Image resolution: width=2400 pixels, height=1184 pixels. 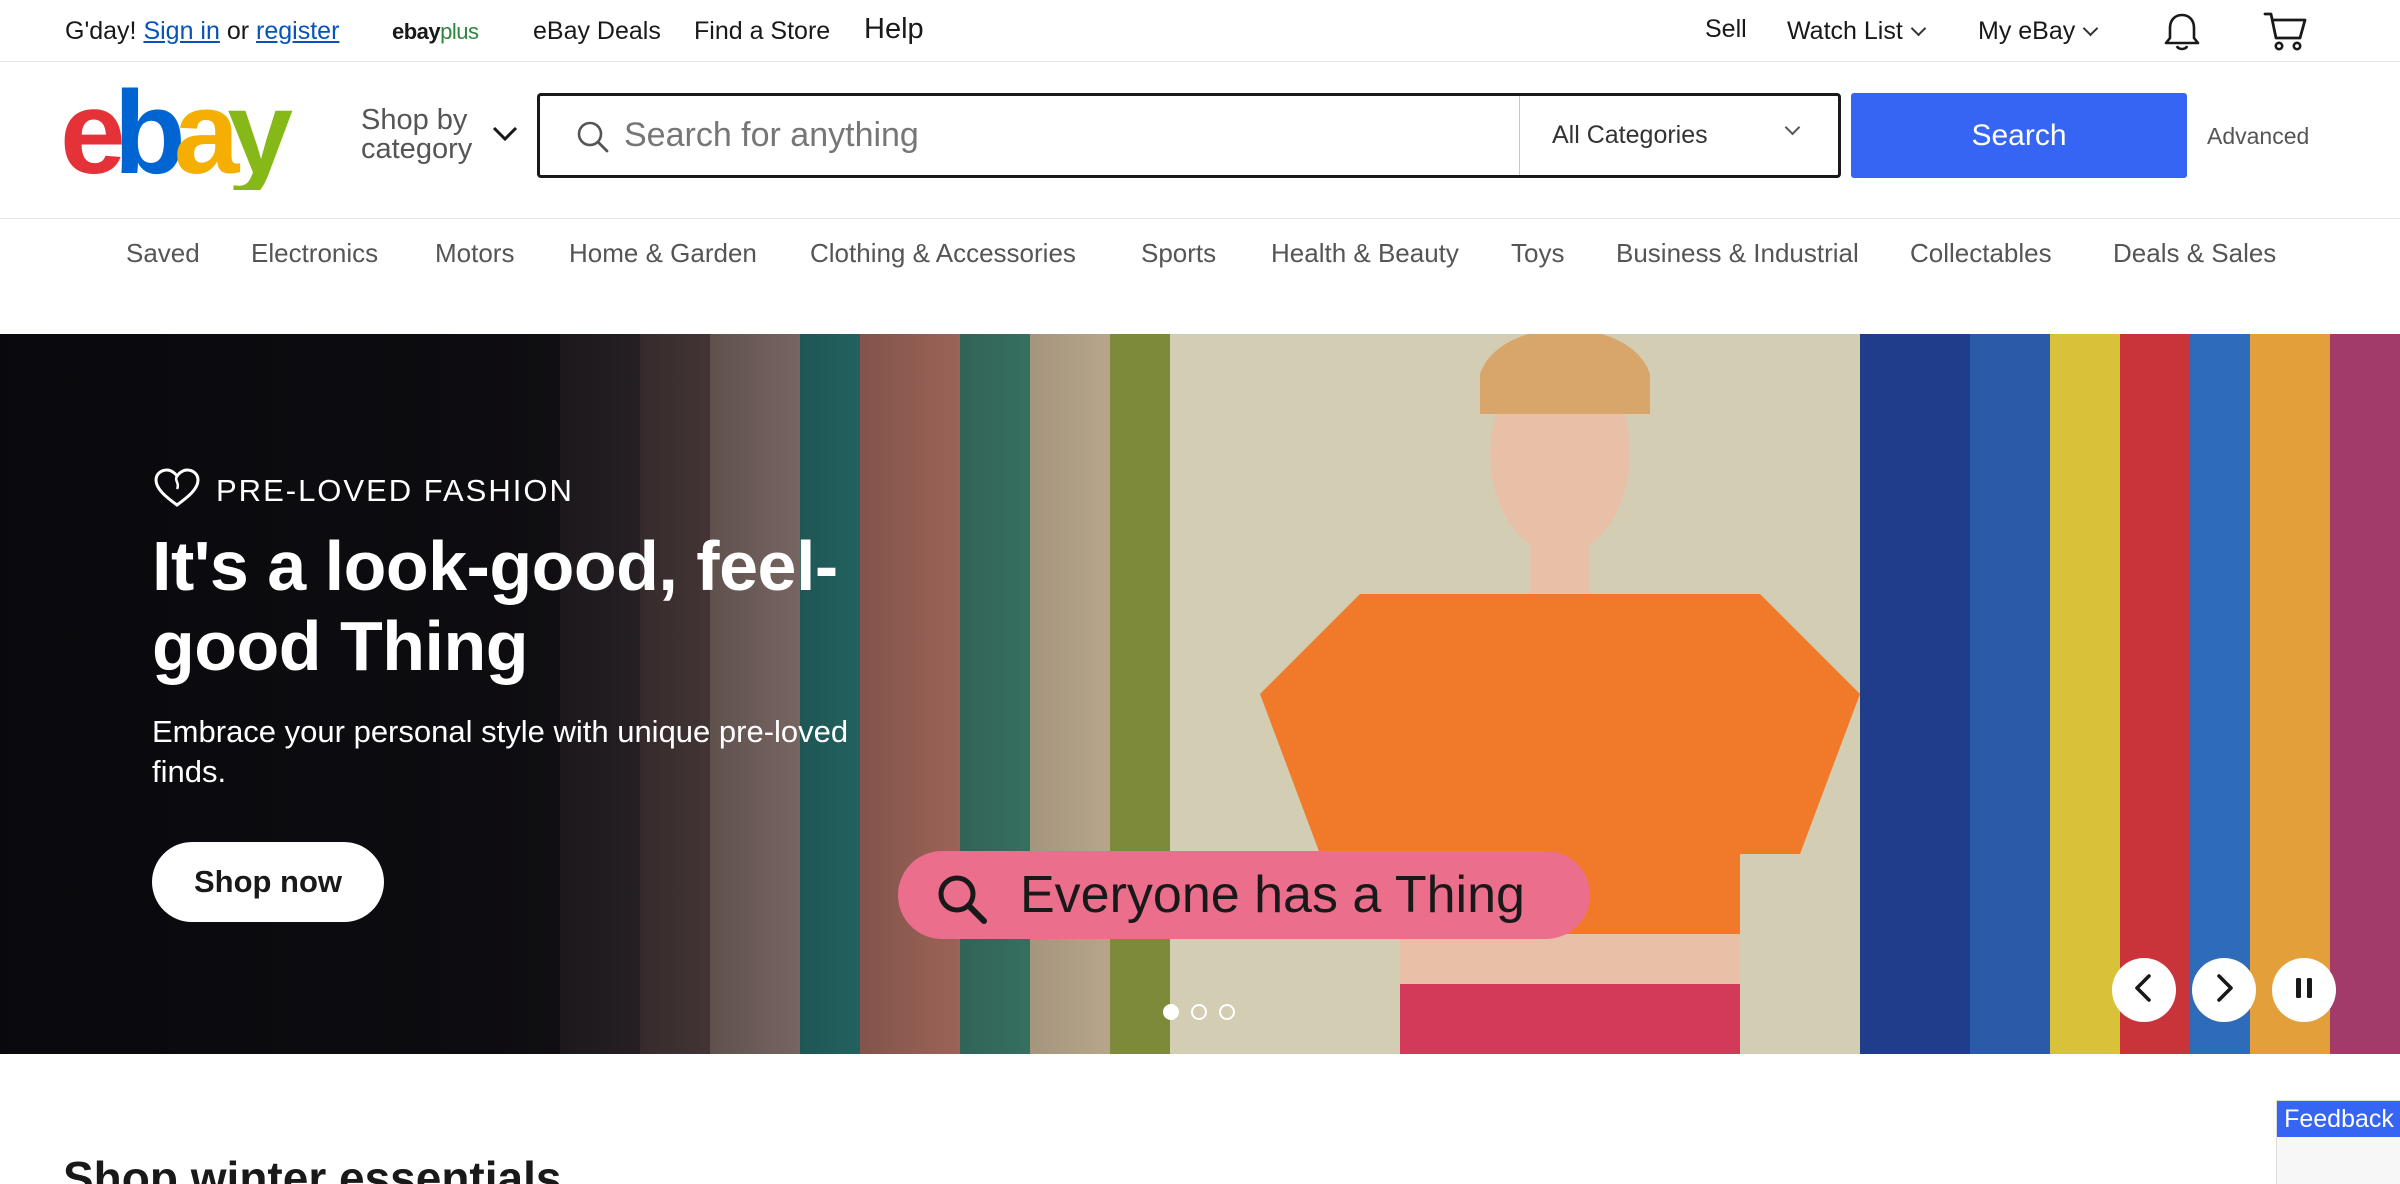 What do you see at coordinates (1365, 253) in the screenshot?
I see `nav-item-health-beauty: Health & Beauty` at bounding box center [1365, 253].